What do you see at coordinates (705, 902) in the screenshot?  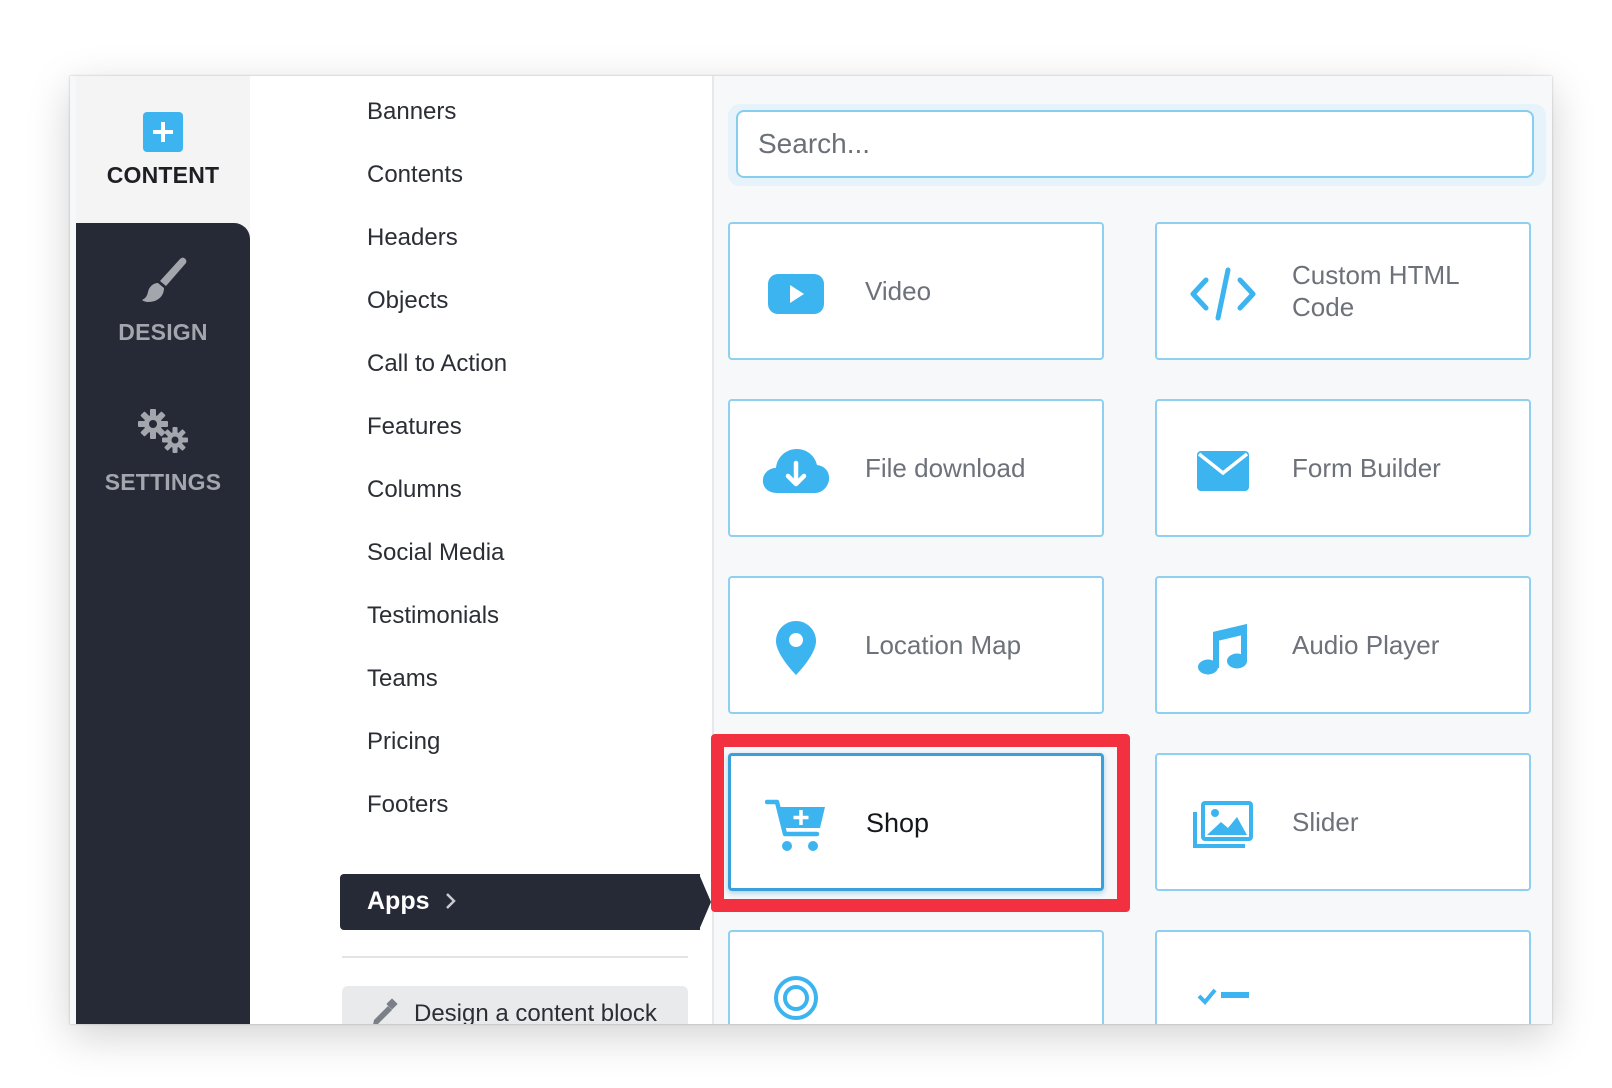 I see `menu-active-arrow` at bounding box center [705, 902].